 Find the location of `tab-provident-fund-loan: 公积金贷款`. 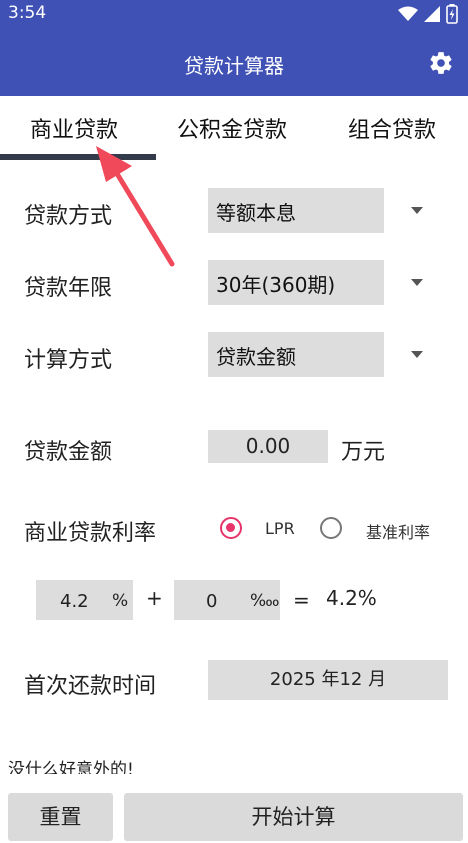

tab-provident-fund-loan: 公积金贷款 is located at coordinates (232, 128).